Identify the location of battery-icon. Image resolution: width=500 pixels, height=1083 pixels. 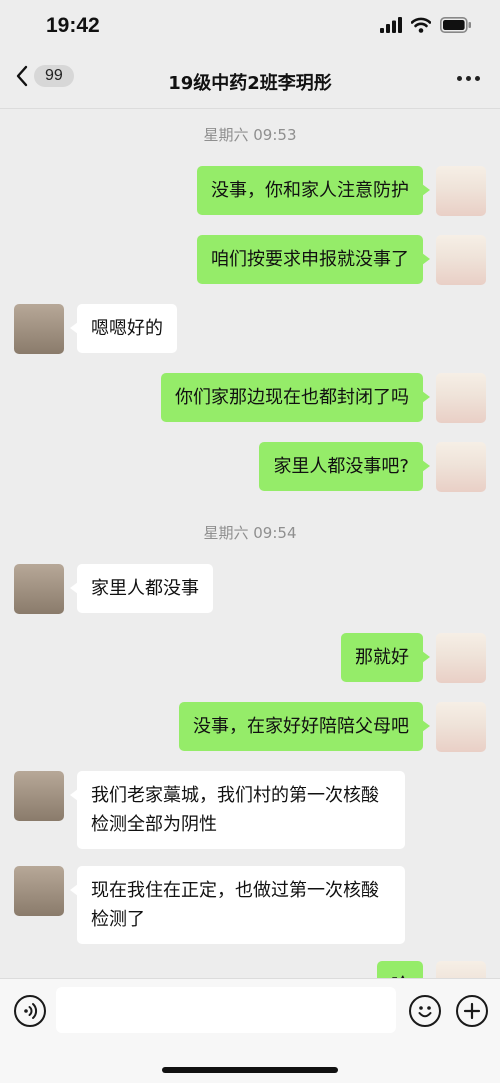
(455, 25).